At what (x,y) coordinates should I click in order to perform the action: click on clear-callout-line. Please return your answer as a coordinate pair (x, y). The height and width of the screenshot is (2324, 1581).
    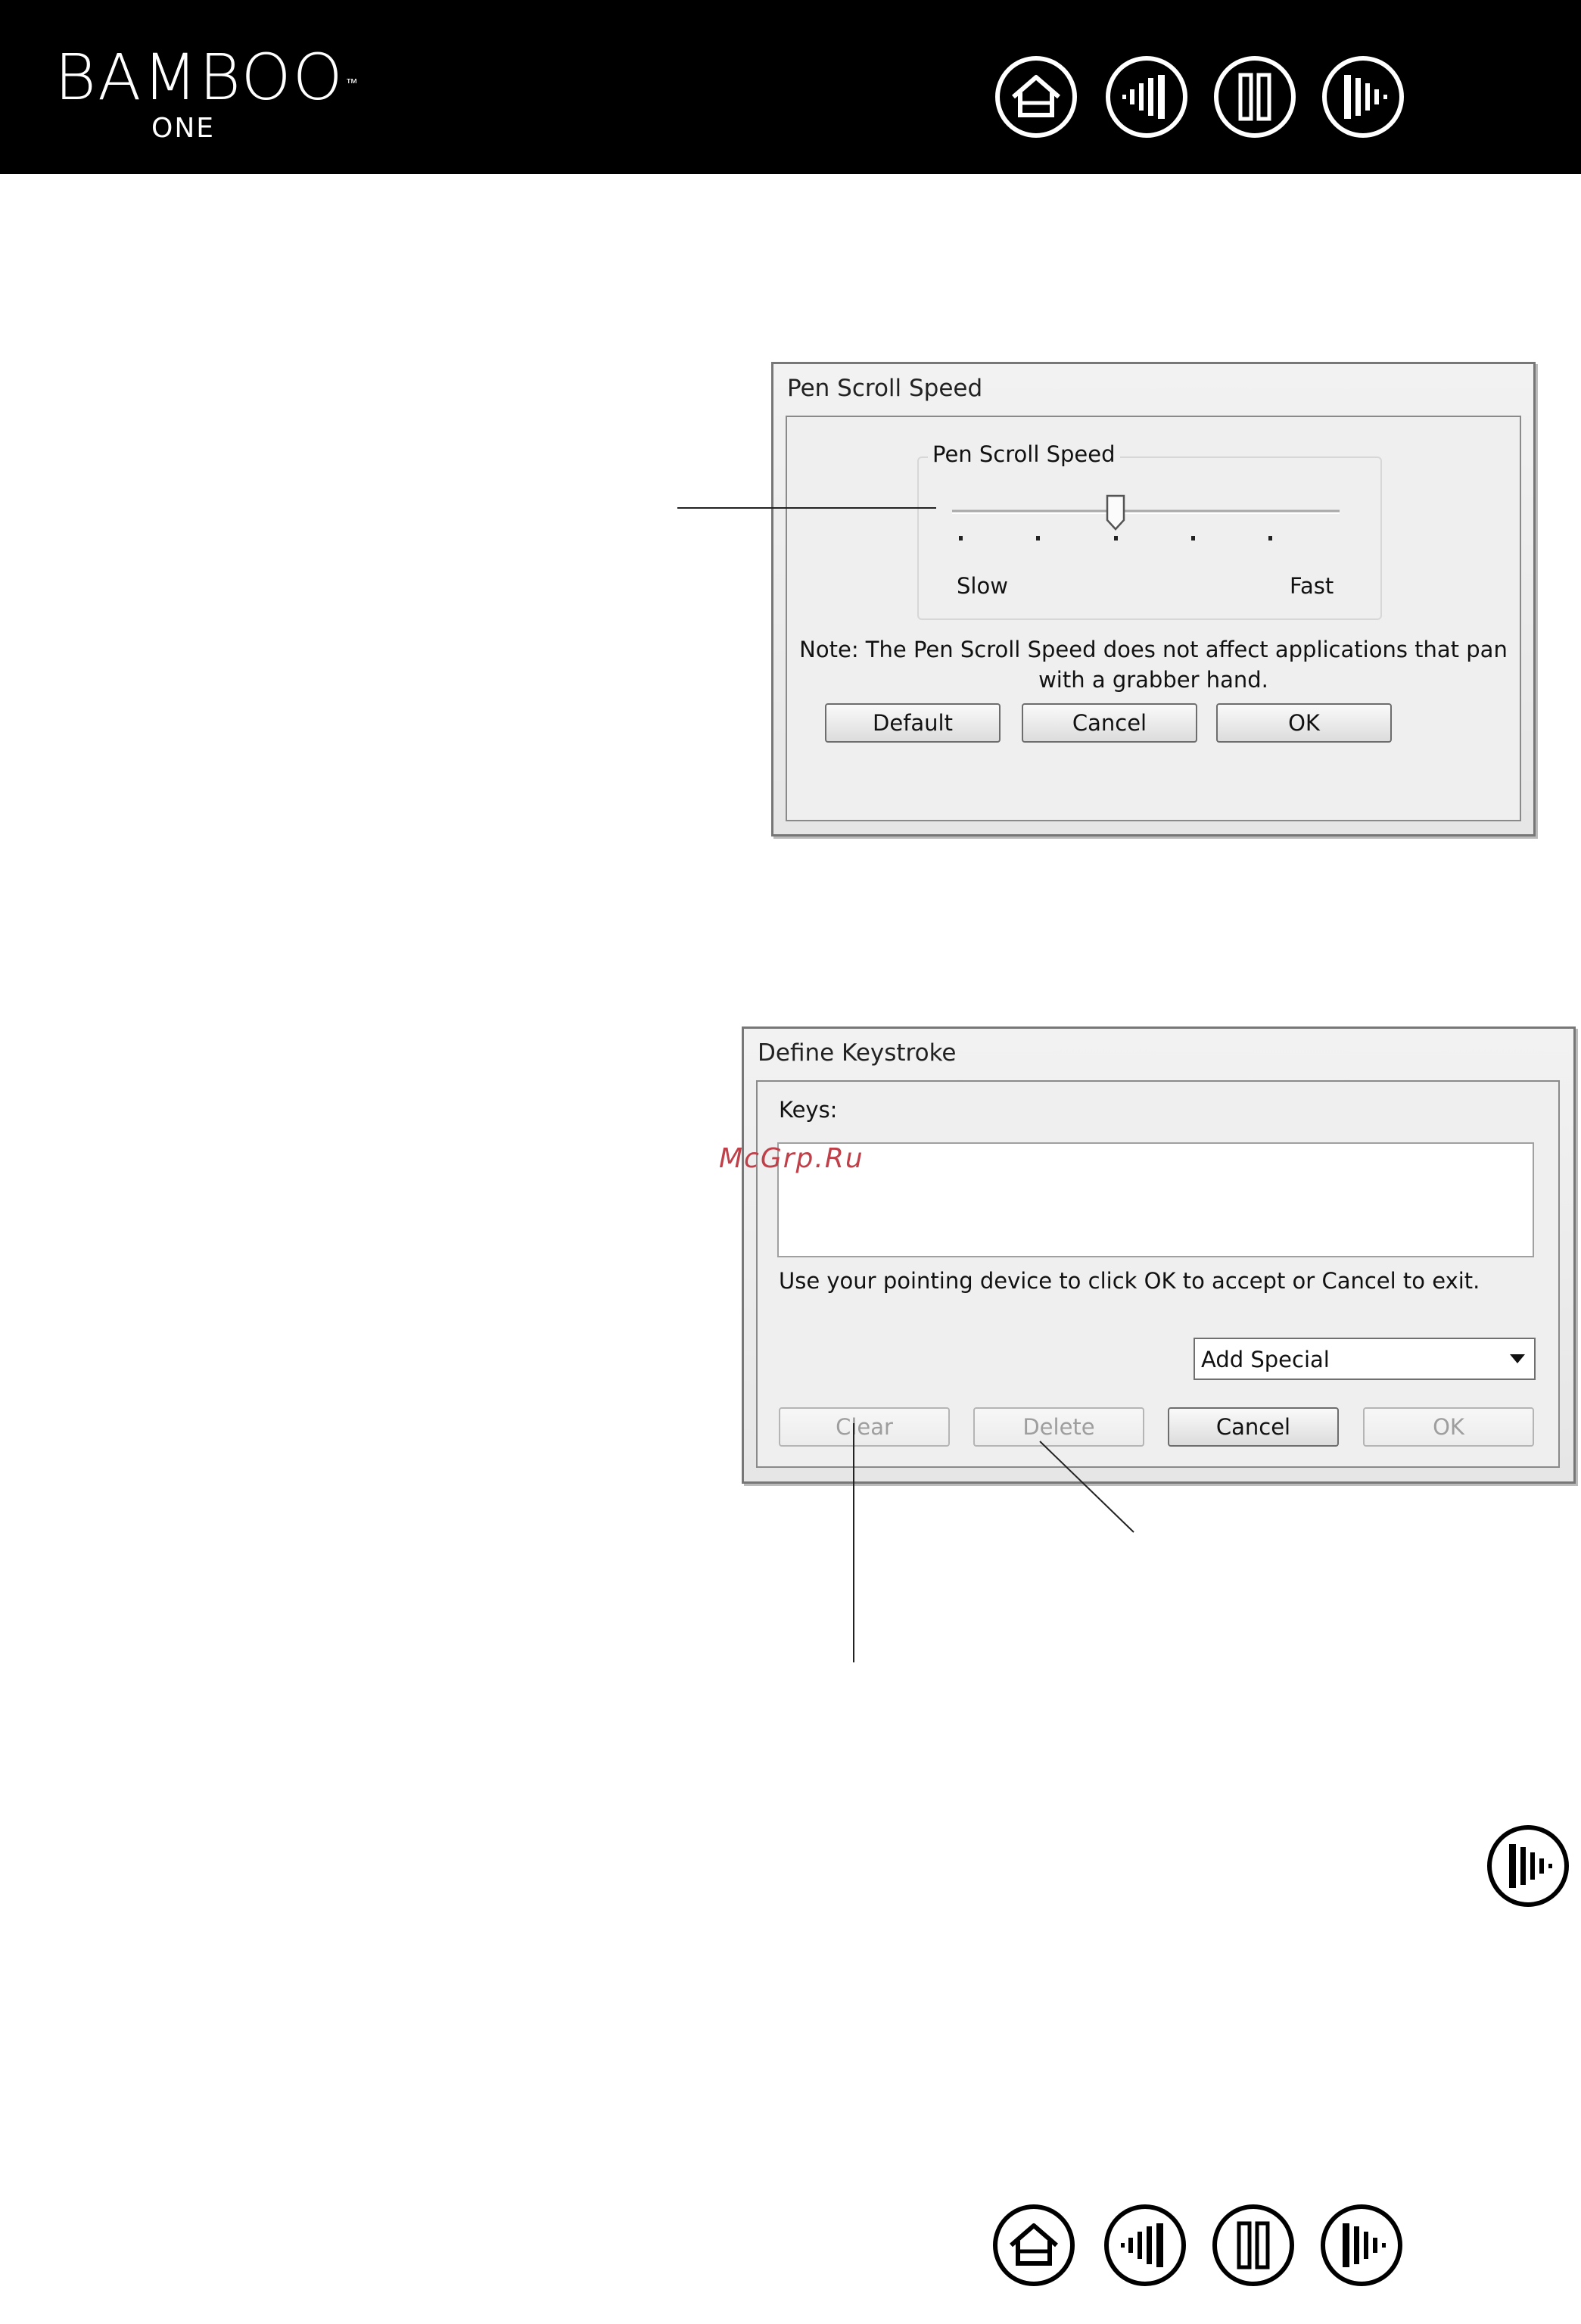
    Looking at the image, I should click on (853, 1542).